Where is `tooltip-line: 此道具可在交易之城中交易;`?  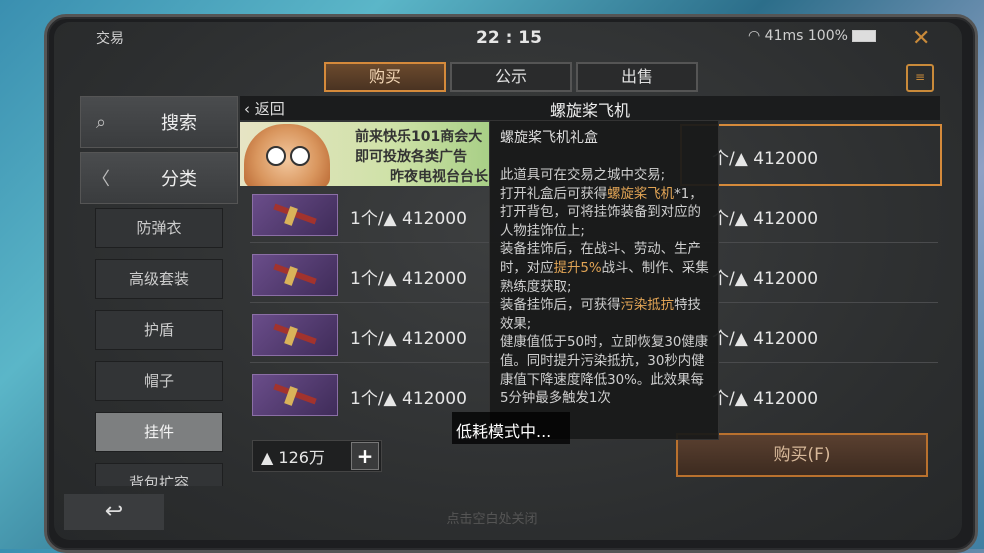
tooltip-line: 此道具可在交易之城中交易; is located at coordinates (583, 175).